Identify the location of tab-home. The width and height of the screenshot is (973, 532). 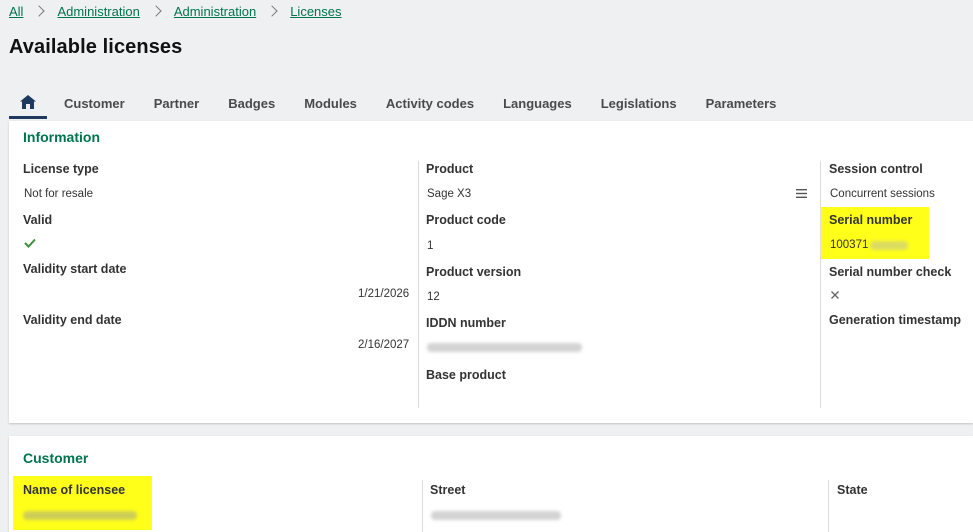
(28, 104).